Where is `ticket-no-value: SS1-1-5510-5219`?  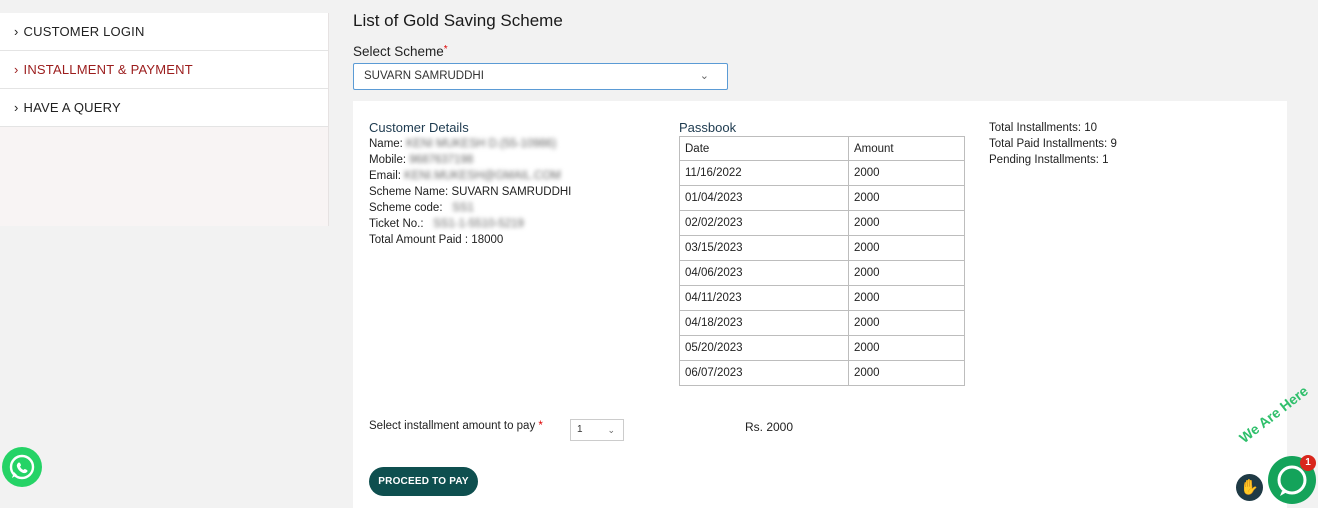
ticket-no-value: SS1-1-5510-5219 is located at coordinates (478, 224).